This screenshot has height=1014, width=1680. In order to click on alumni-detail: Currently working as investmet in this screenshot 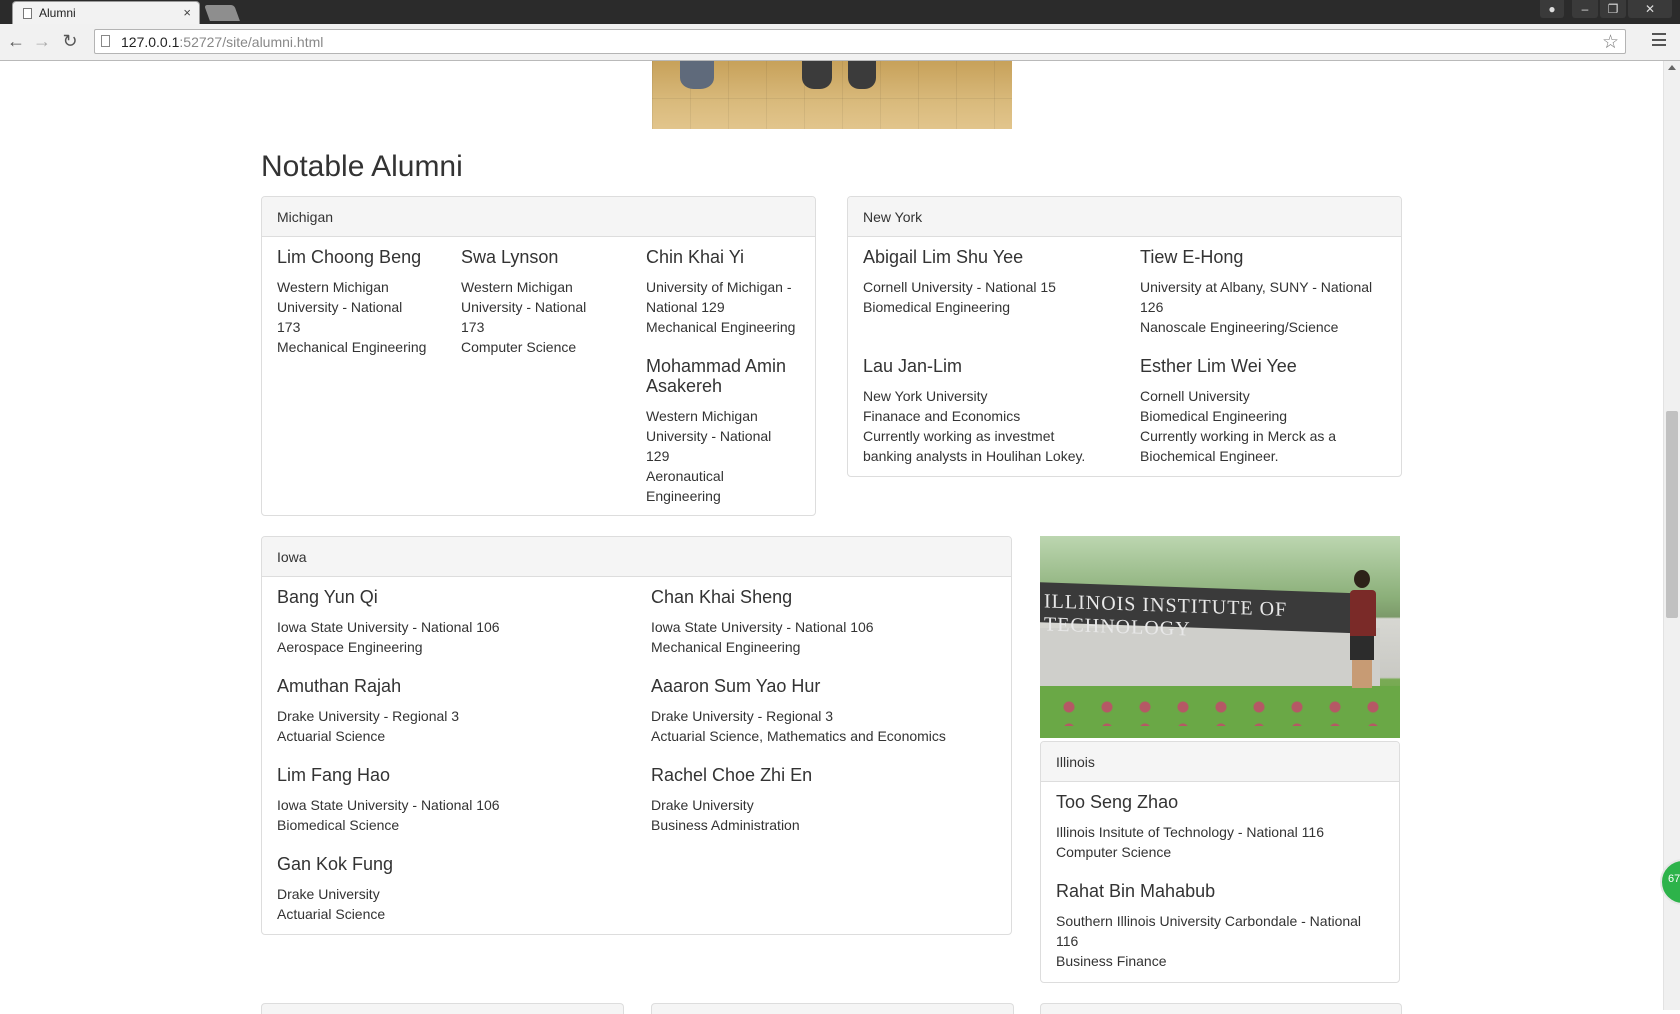, I will do `click(959, 436)`.